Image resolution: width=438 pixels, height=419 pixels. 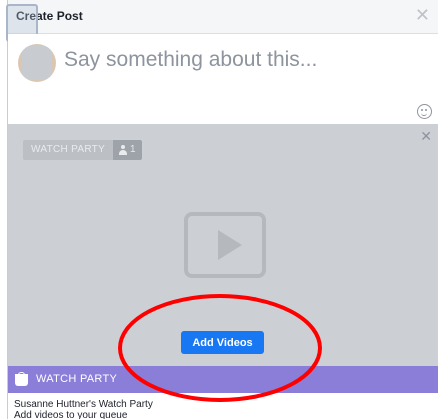 I want to click on add-videos-button: Add Videos, so click(x=222, y=342).